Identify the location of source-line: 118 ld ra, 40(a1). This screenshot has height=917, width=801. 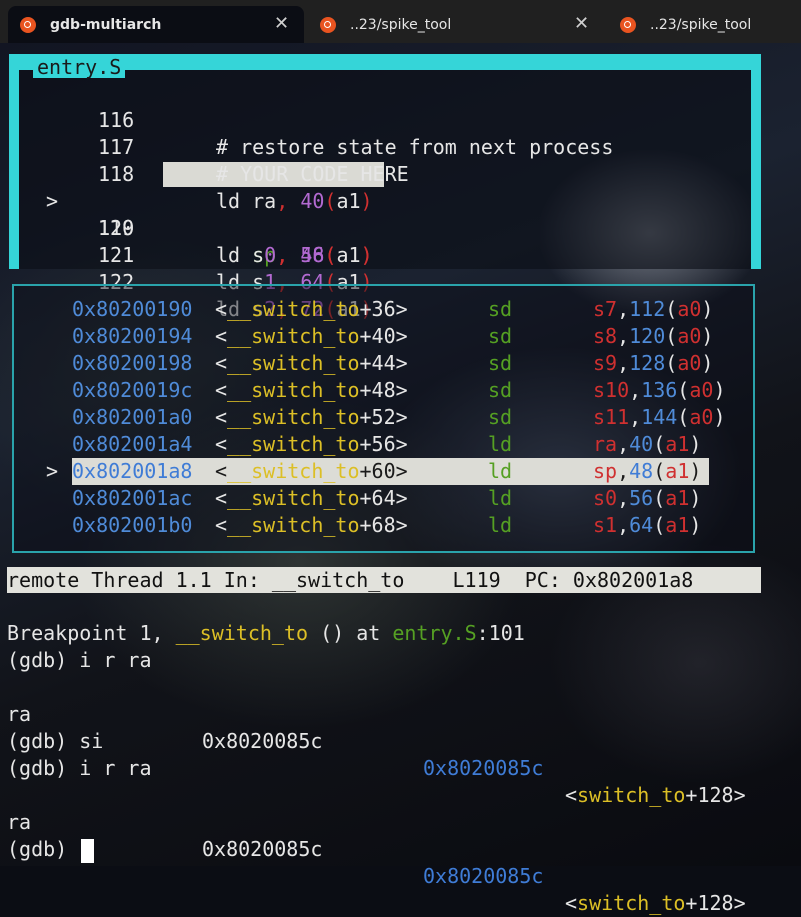
(235, 187).